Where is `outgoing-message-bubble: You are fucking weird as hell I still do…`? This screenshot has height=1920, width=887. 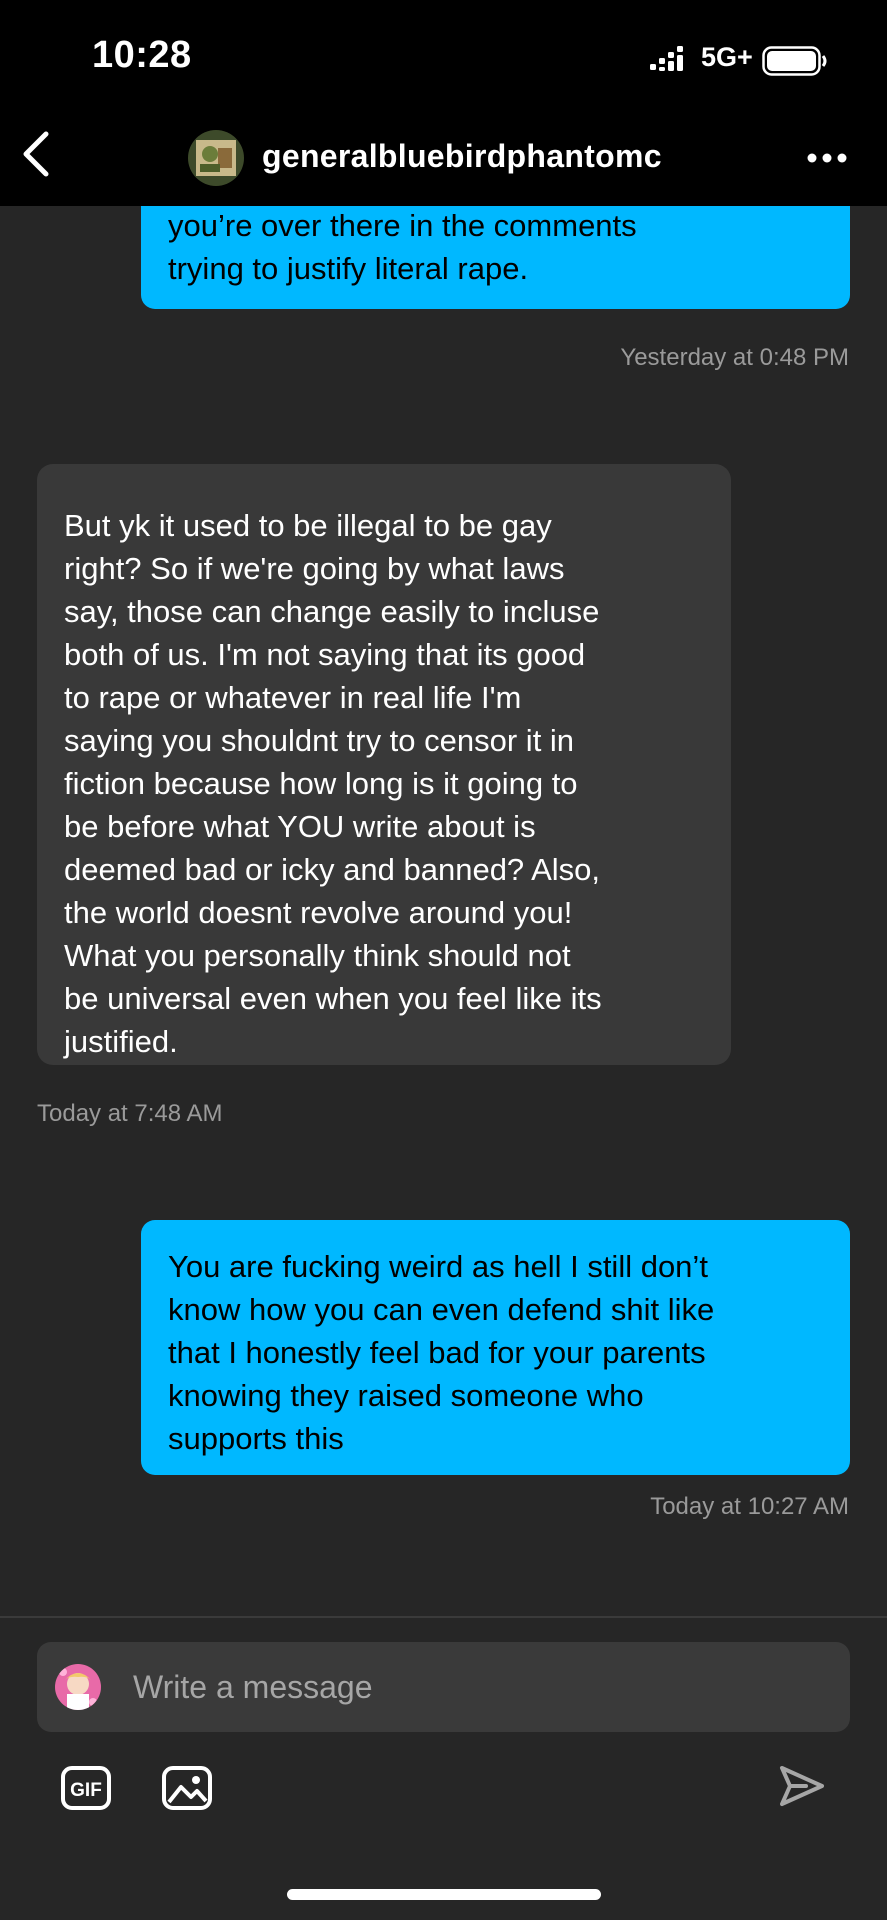
outgoing-message-bubble: You are fucking weird as hell I still do… is located at coordinates (495, 1347).